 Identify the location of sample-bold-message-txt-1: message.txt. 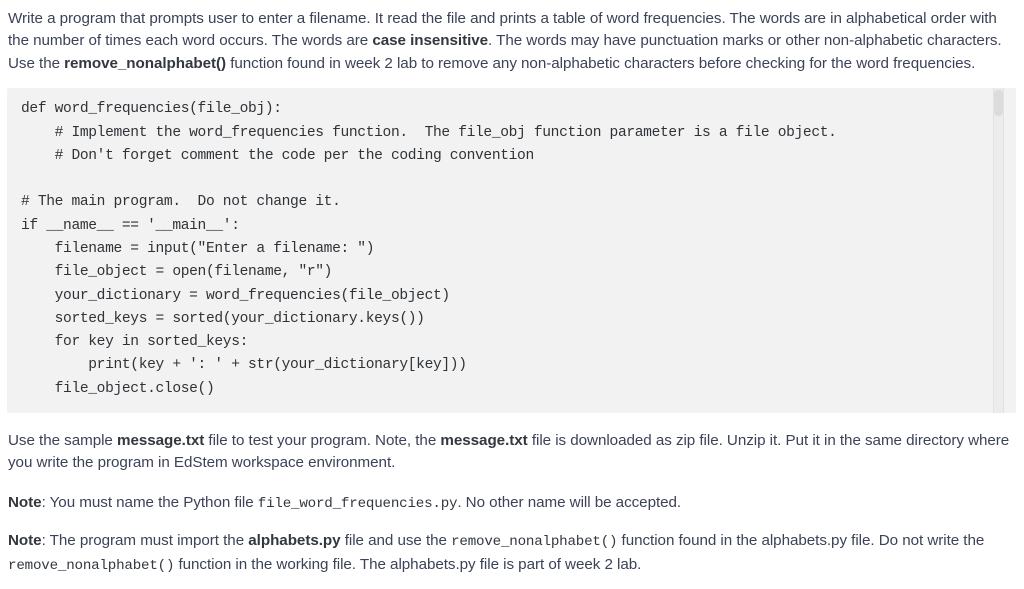
(161, 441).